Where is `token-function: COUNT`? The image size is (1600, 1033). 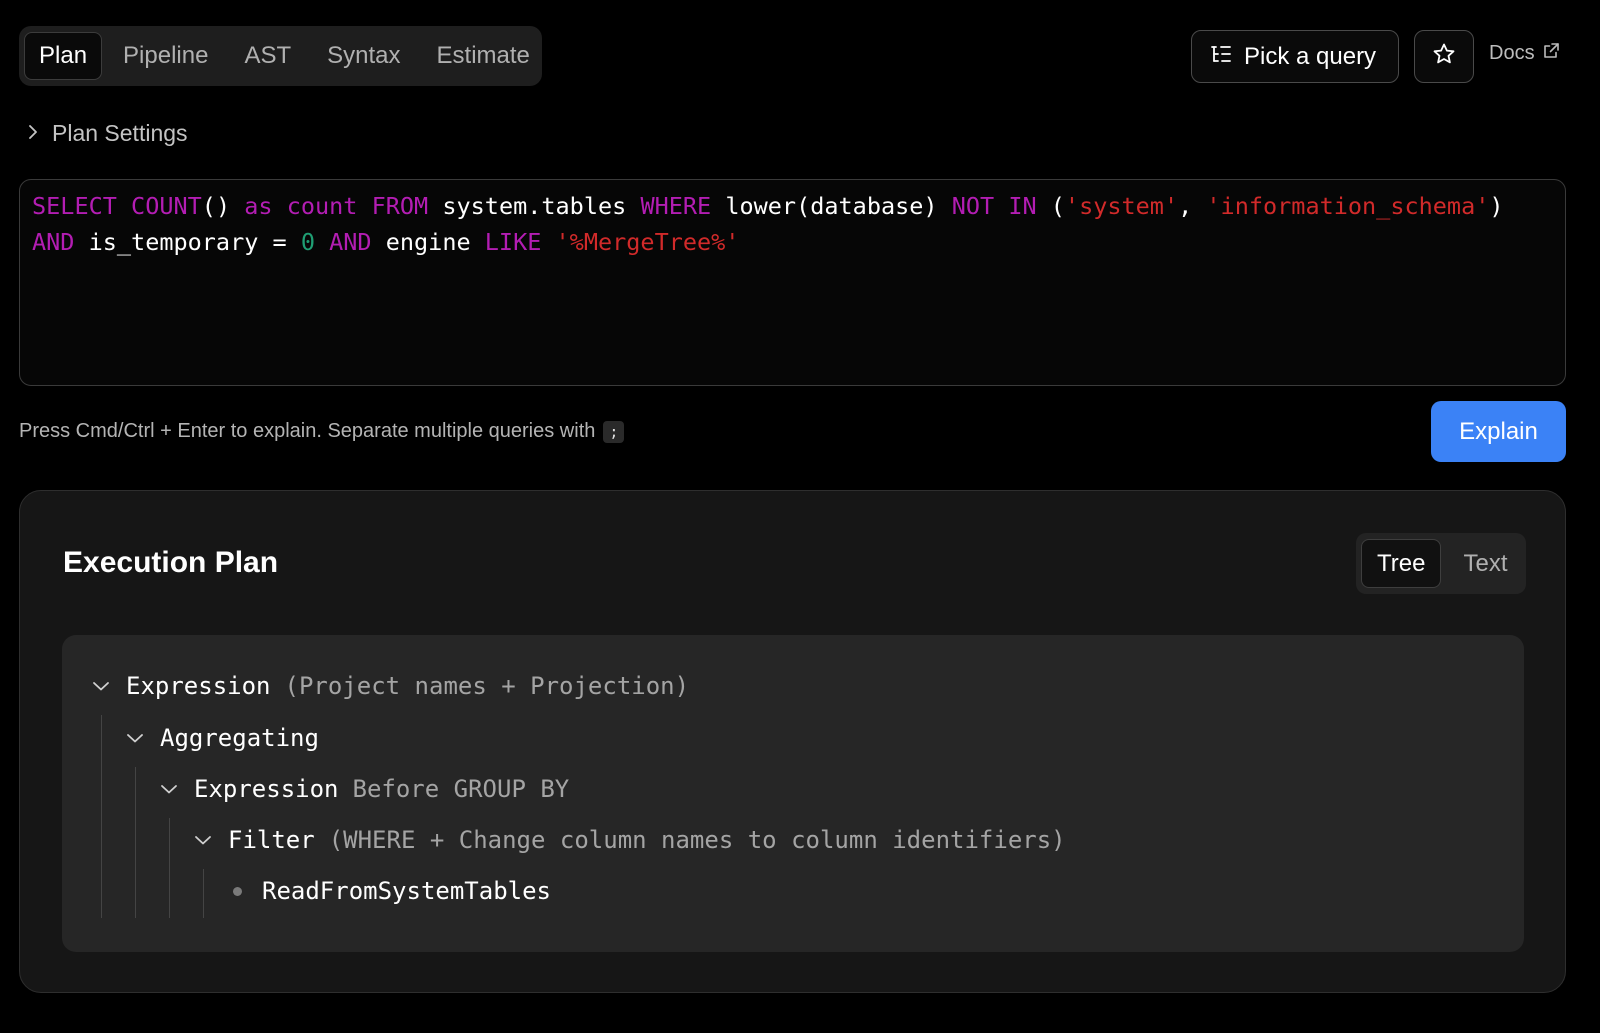 token-function: COUNT is located at coordinates (166, 206).